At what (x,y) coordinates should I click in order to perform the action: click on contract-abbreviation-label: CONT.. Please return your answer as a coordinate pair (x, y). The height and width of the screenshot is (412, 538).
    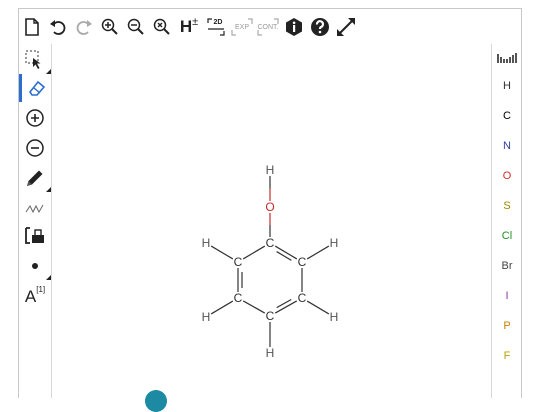
    Looking at the image, I should click on (268, 27).